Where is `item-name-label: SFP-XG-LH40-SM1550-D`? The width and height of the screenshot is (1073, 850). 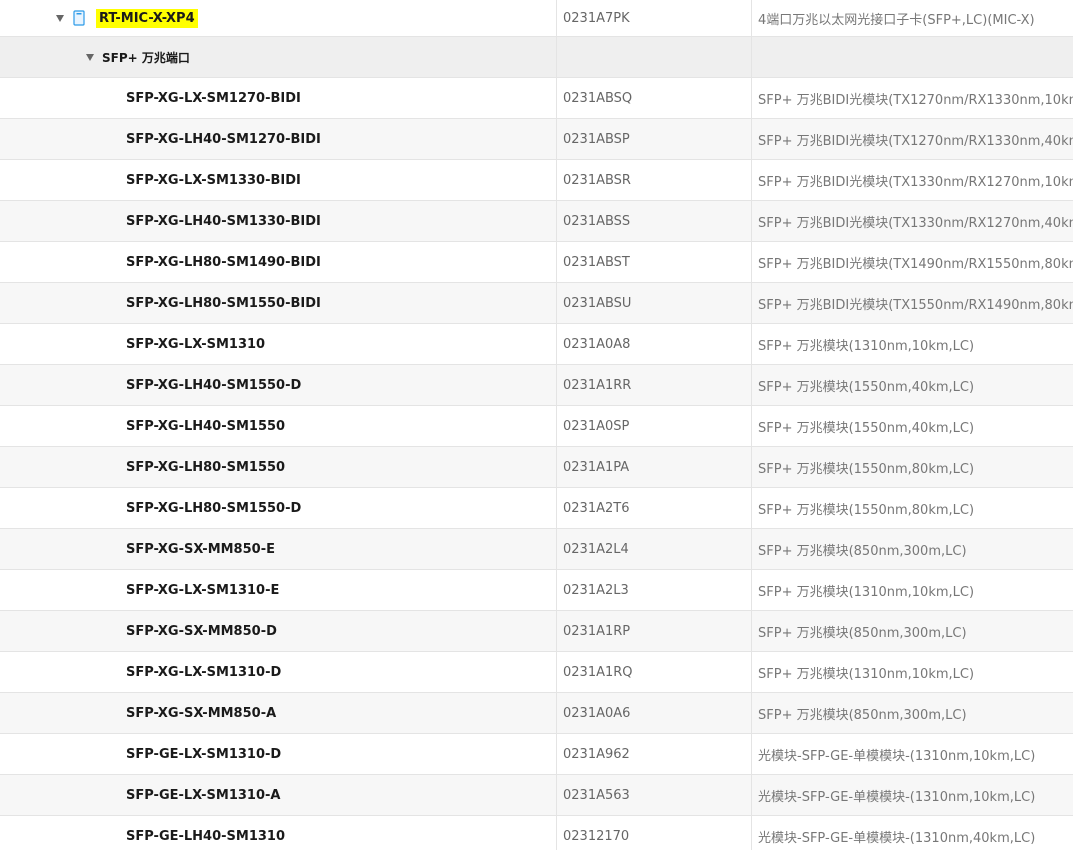 item-name-label: SFP-XG-LH40-SM1550-D is located at coordinates (214, 385).